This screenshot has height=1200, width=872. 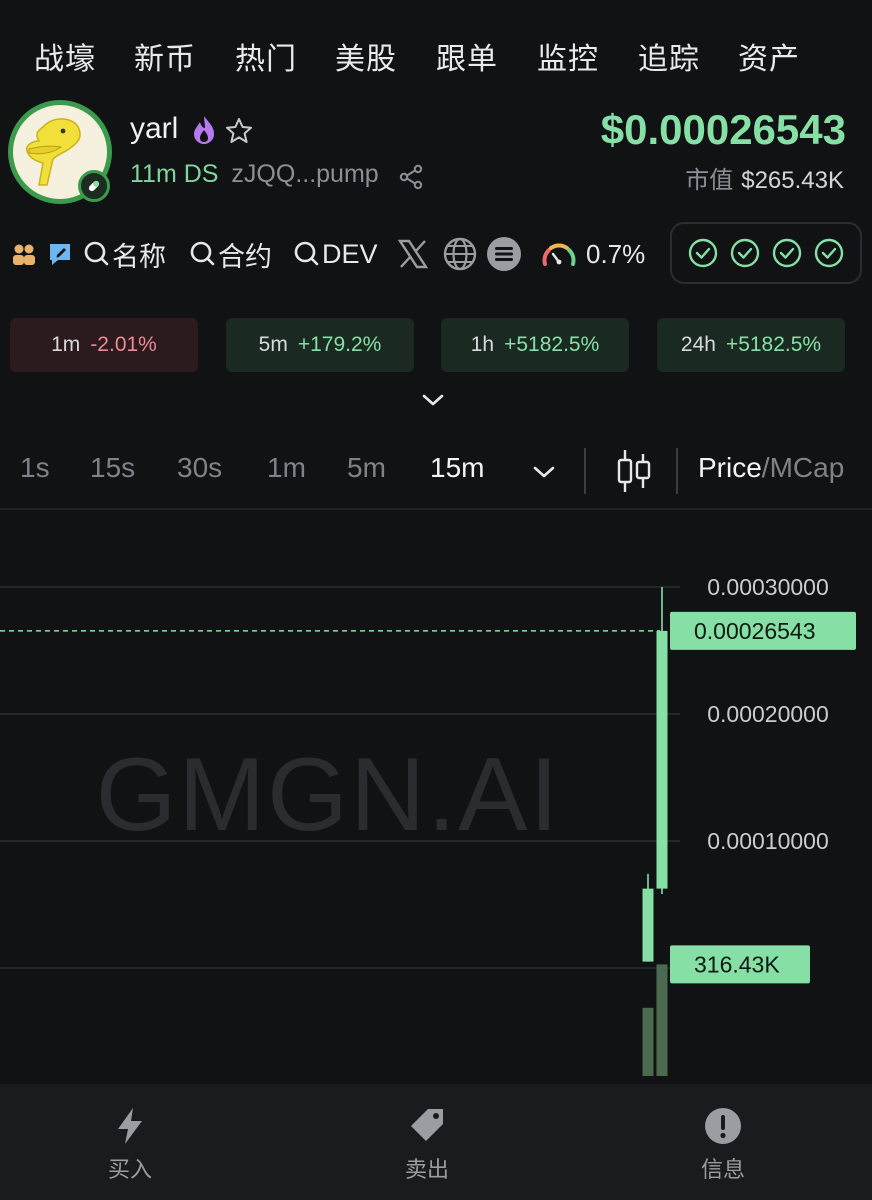 What do you see at coordinates (130, 1126) in the screenshot?
I see `lightning-icon` at bounding box center [130, 1126].